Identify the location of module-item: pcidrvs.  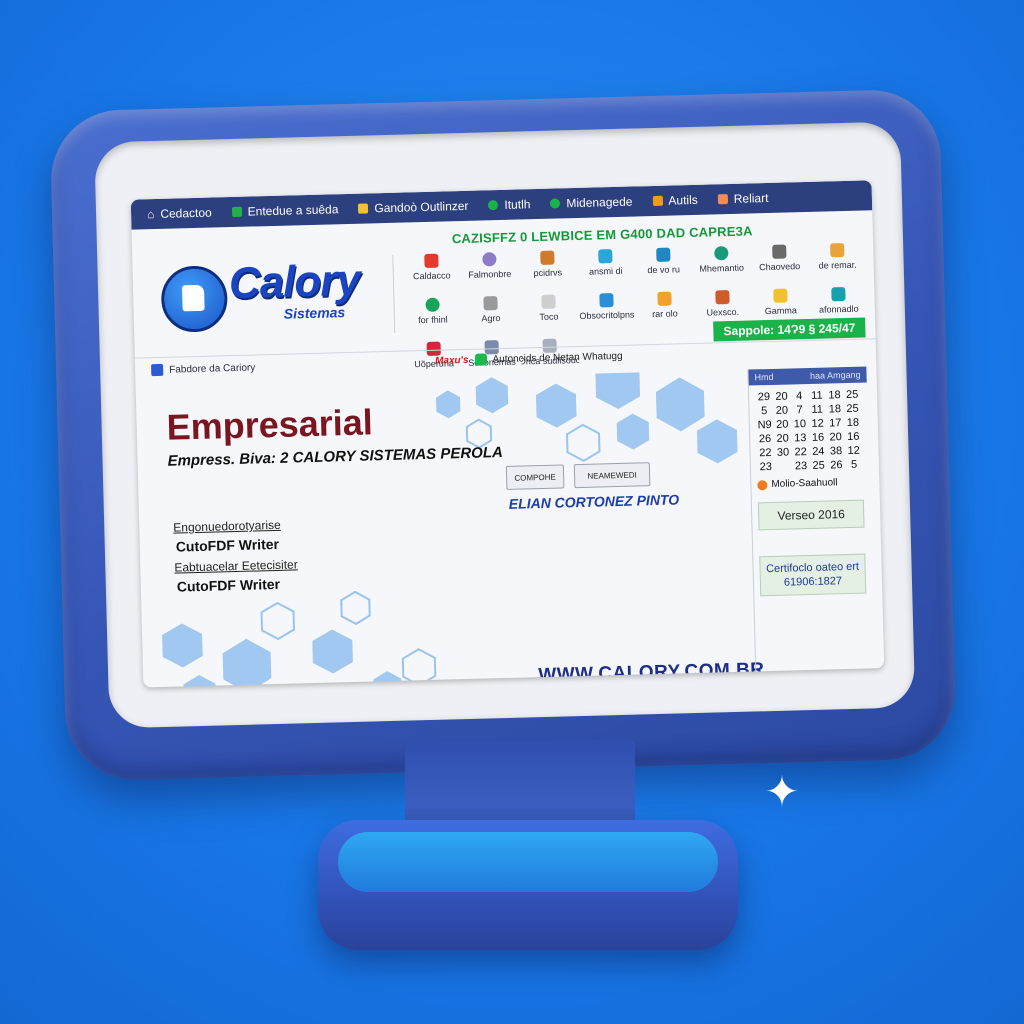
(547, 269).